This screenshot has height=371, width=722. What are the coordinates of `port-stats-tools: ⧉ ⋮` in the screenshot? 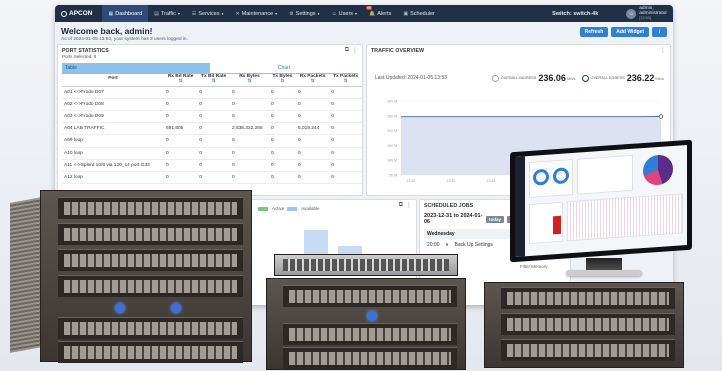 It's located at (351, 50).